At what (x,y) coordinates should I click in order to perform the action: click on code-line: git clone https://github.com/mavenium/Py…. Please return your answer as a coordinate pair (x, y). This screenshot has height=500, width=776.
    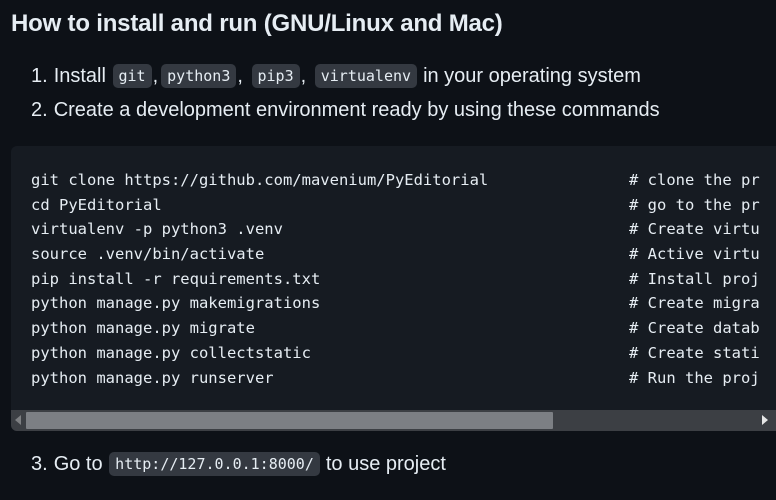
    Looking at the image, I should click on (403, 180).